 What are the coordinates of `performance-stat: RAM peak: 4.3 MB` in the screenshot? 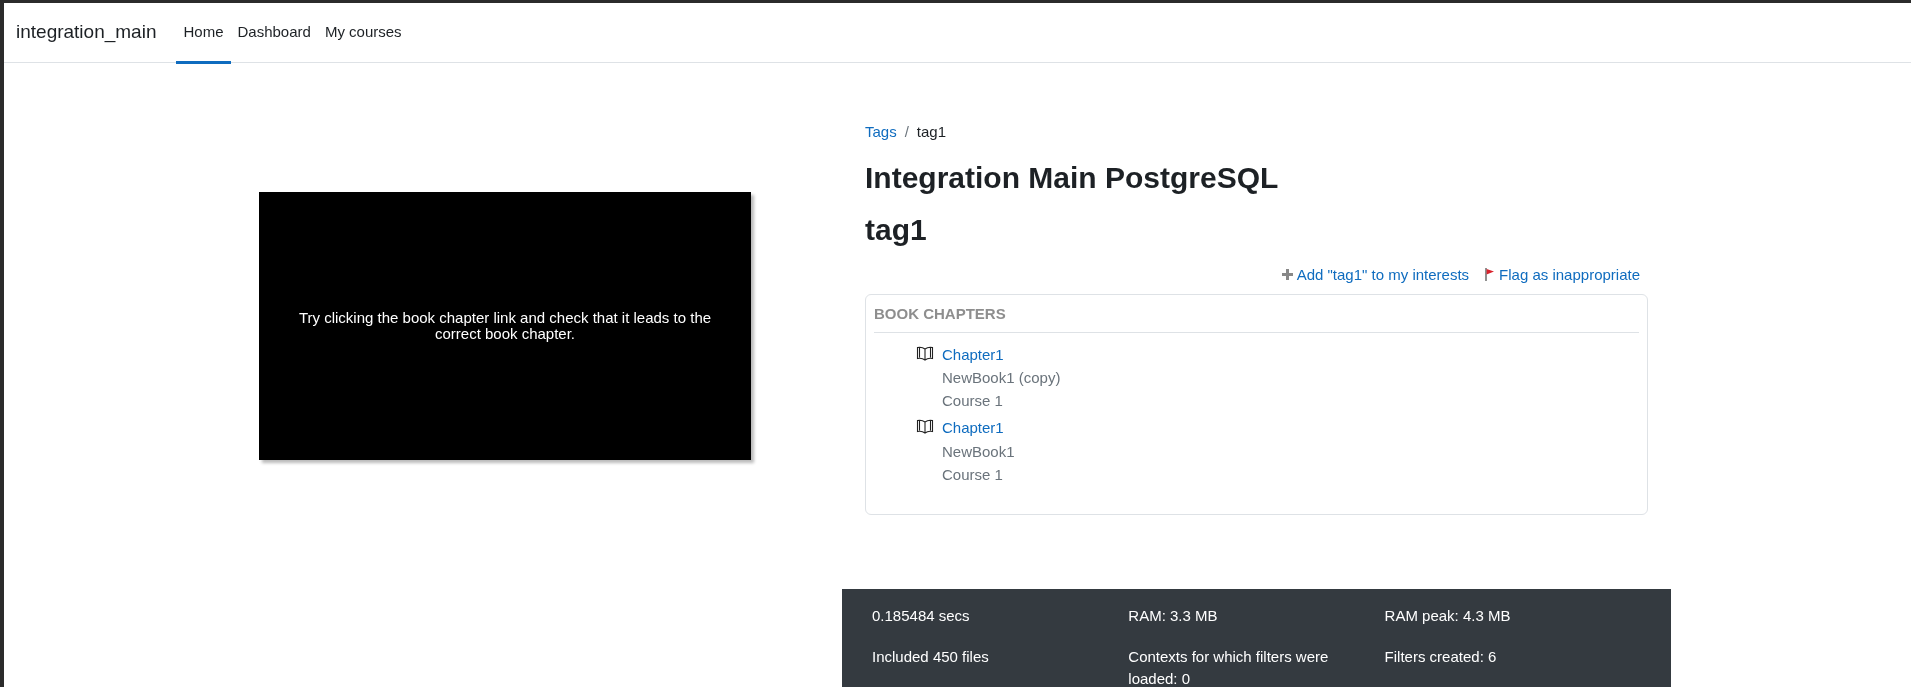 It's located at (1447, 615).